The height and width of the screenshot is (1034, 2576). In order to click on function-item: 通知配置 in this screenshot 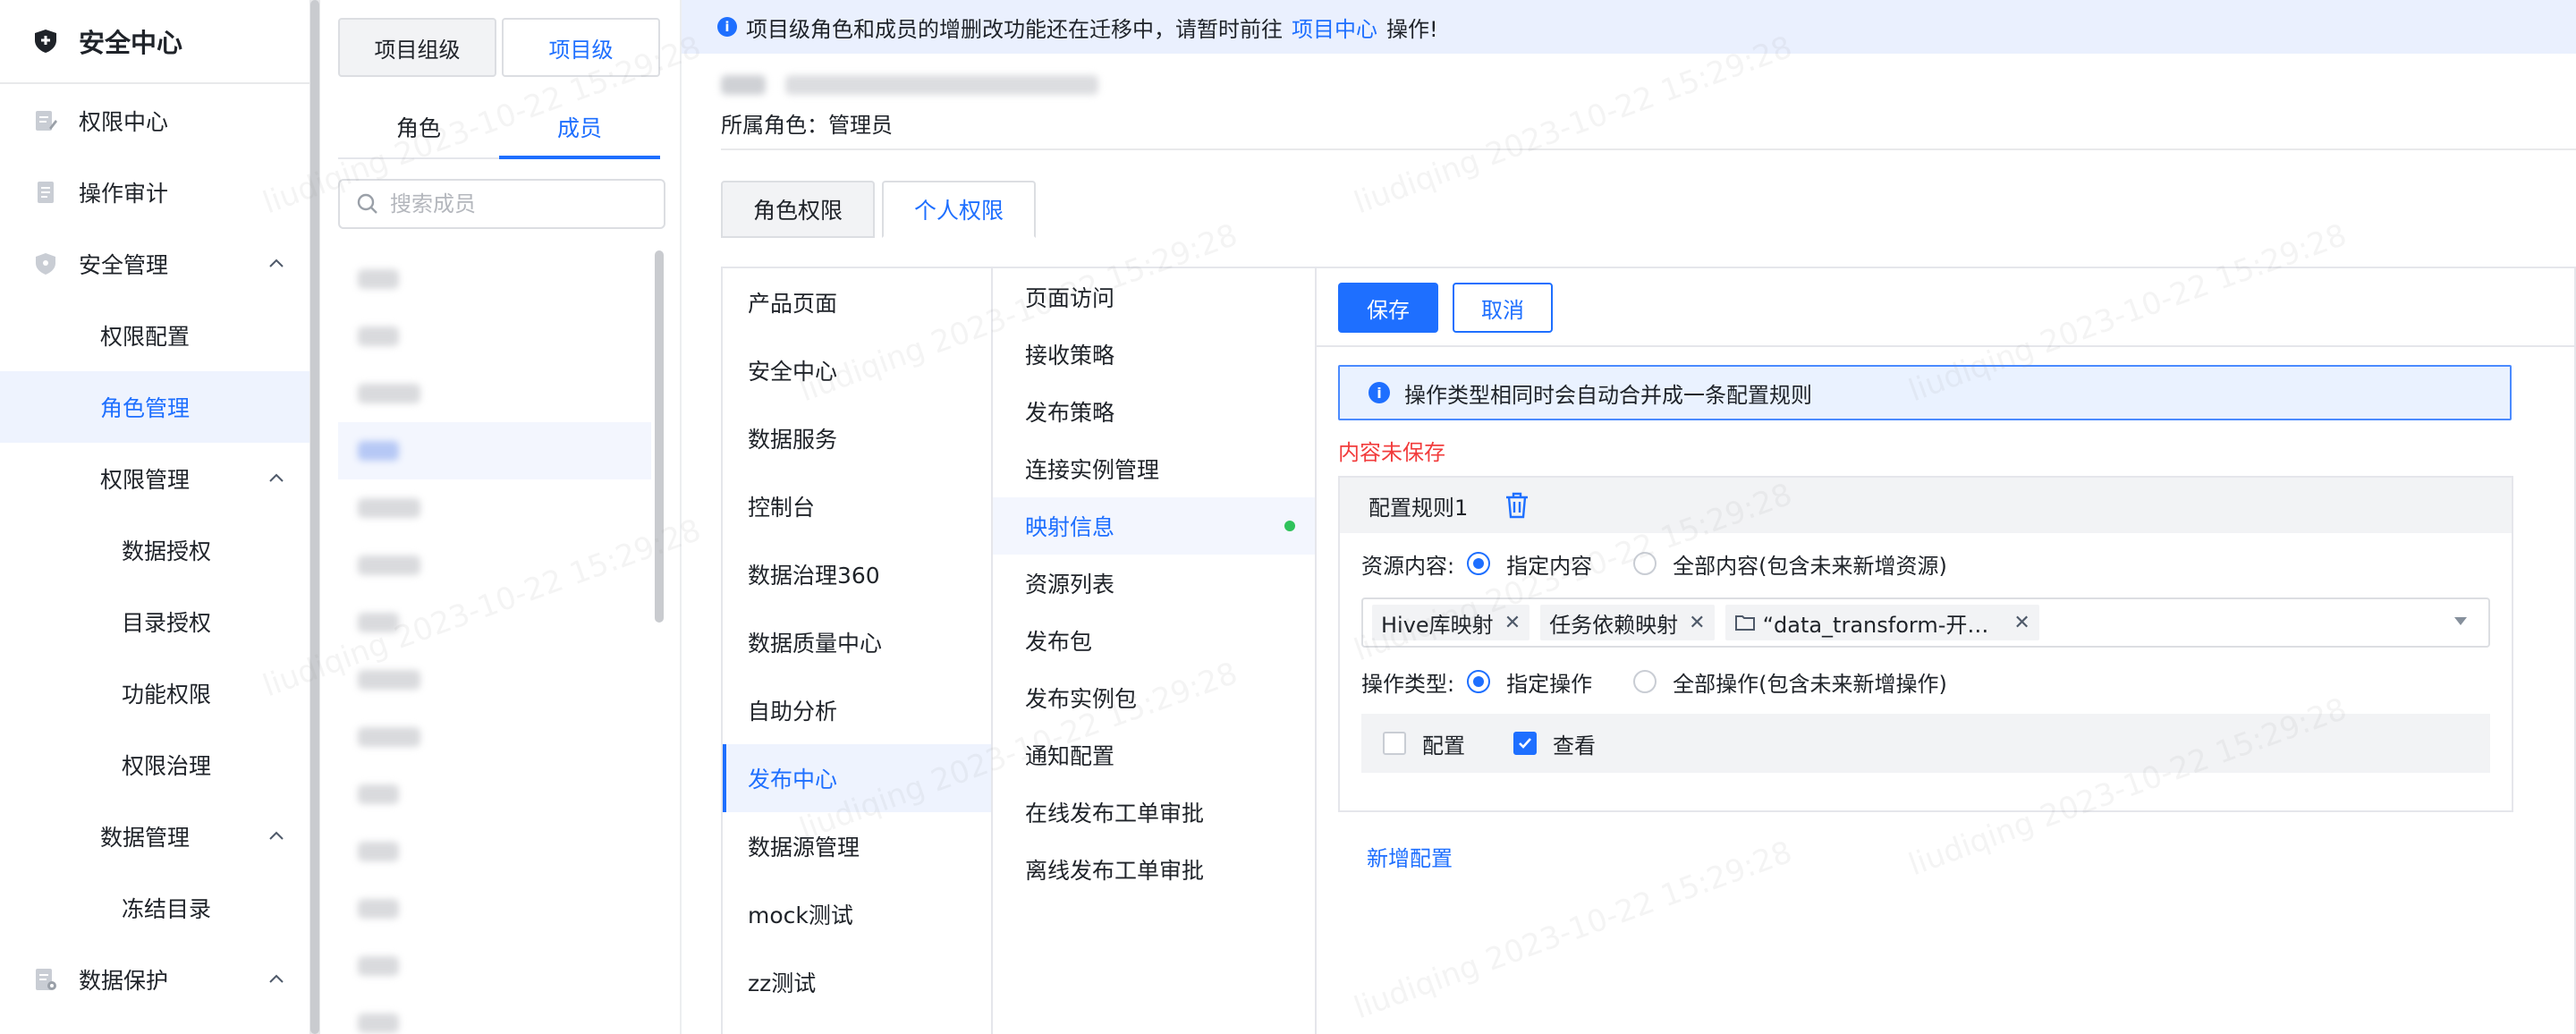, I will do `click(1154, 755)`.